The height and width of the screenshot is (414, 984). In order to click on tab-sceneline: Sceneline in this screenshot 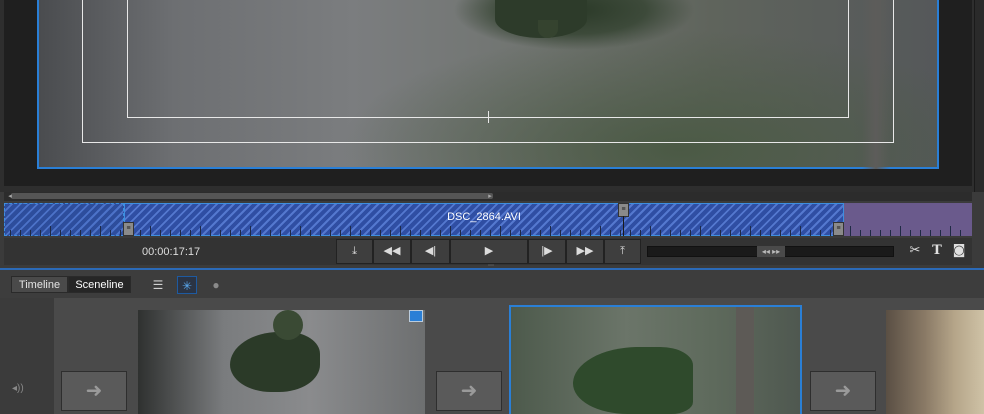, I will do `click(99, 284)`.